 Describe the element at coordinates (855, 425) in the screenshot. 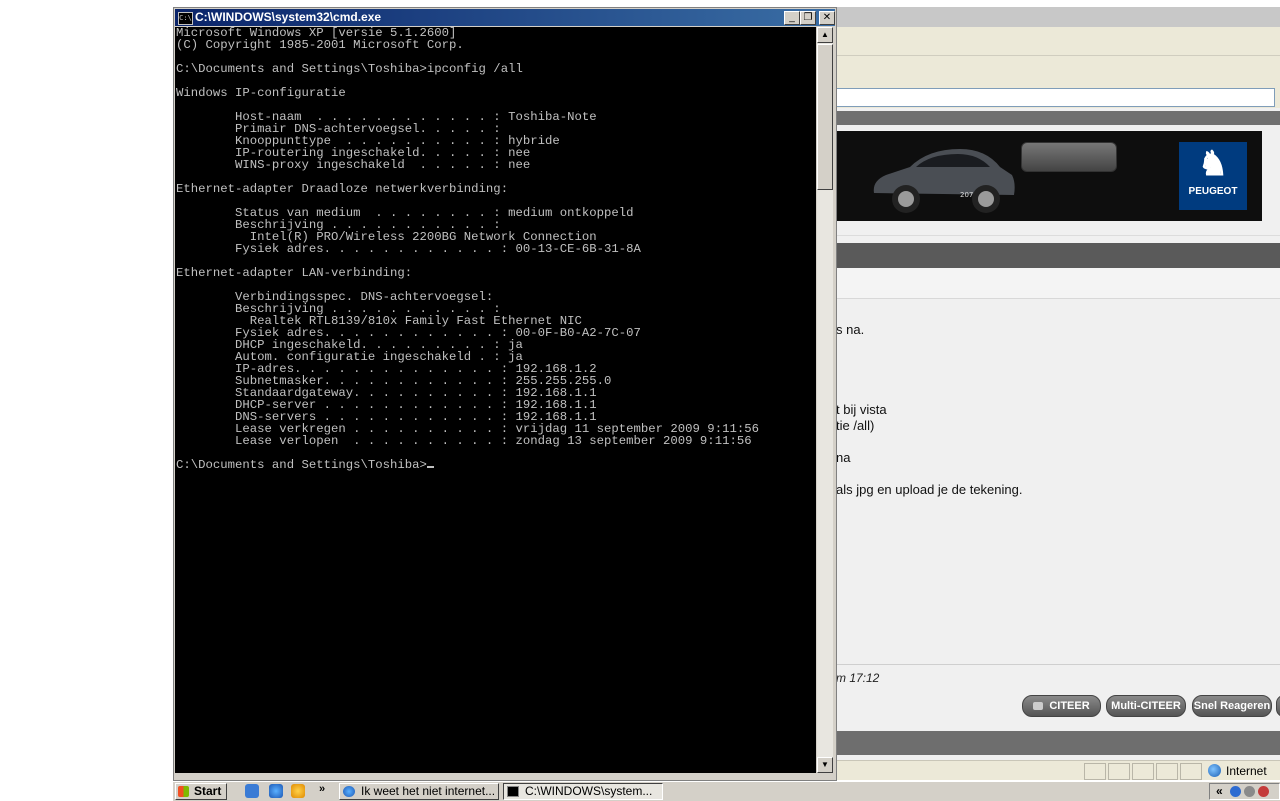

I see `post-text-line: tie /all)` at that location.